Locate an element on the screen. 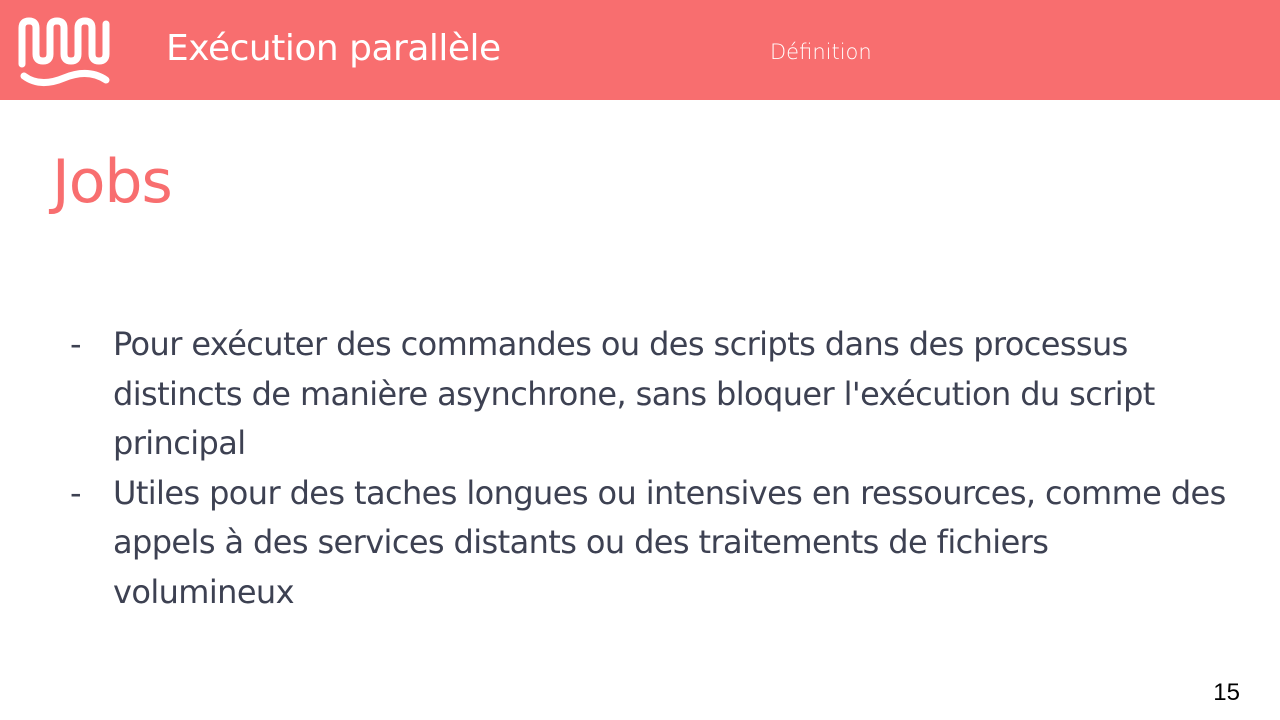  wave-logo-icon is located at coordinates (64, 51).